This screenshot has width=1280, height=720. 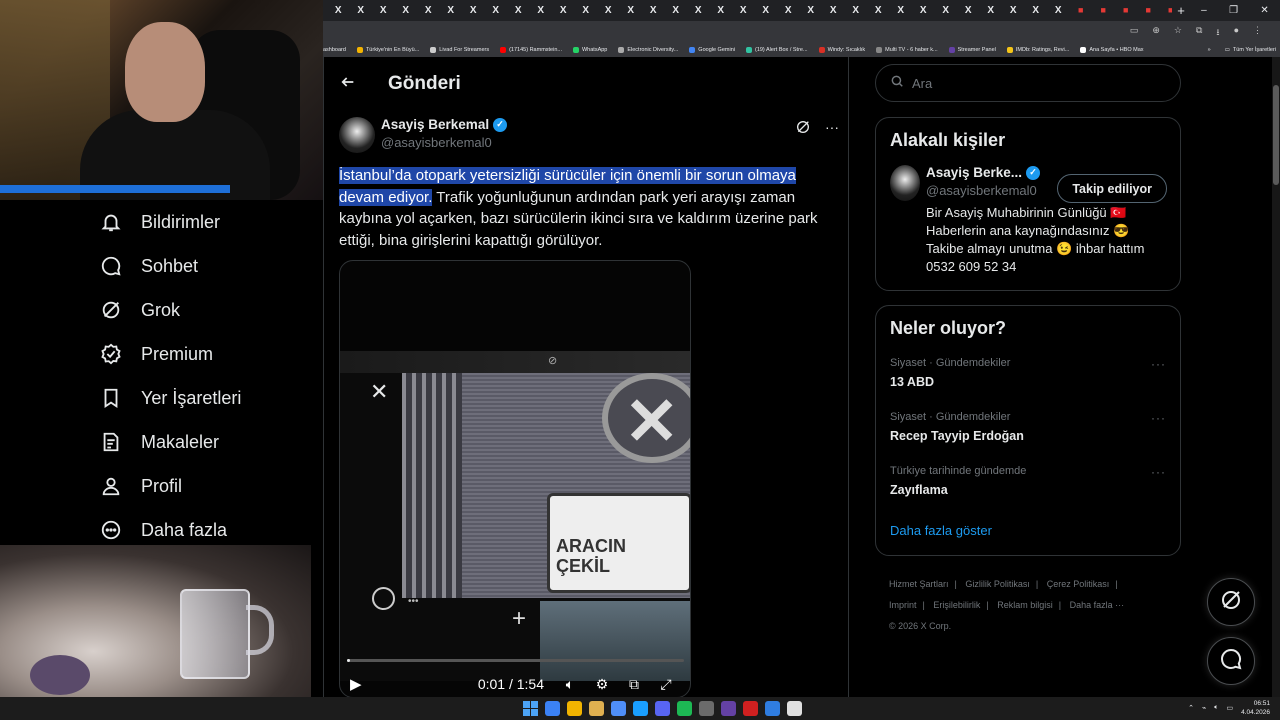 I want to click on footer-link: Imprint, so click(x=903, y=605).